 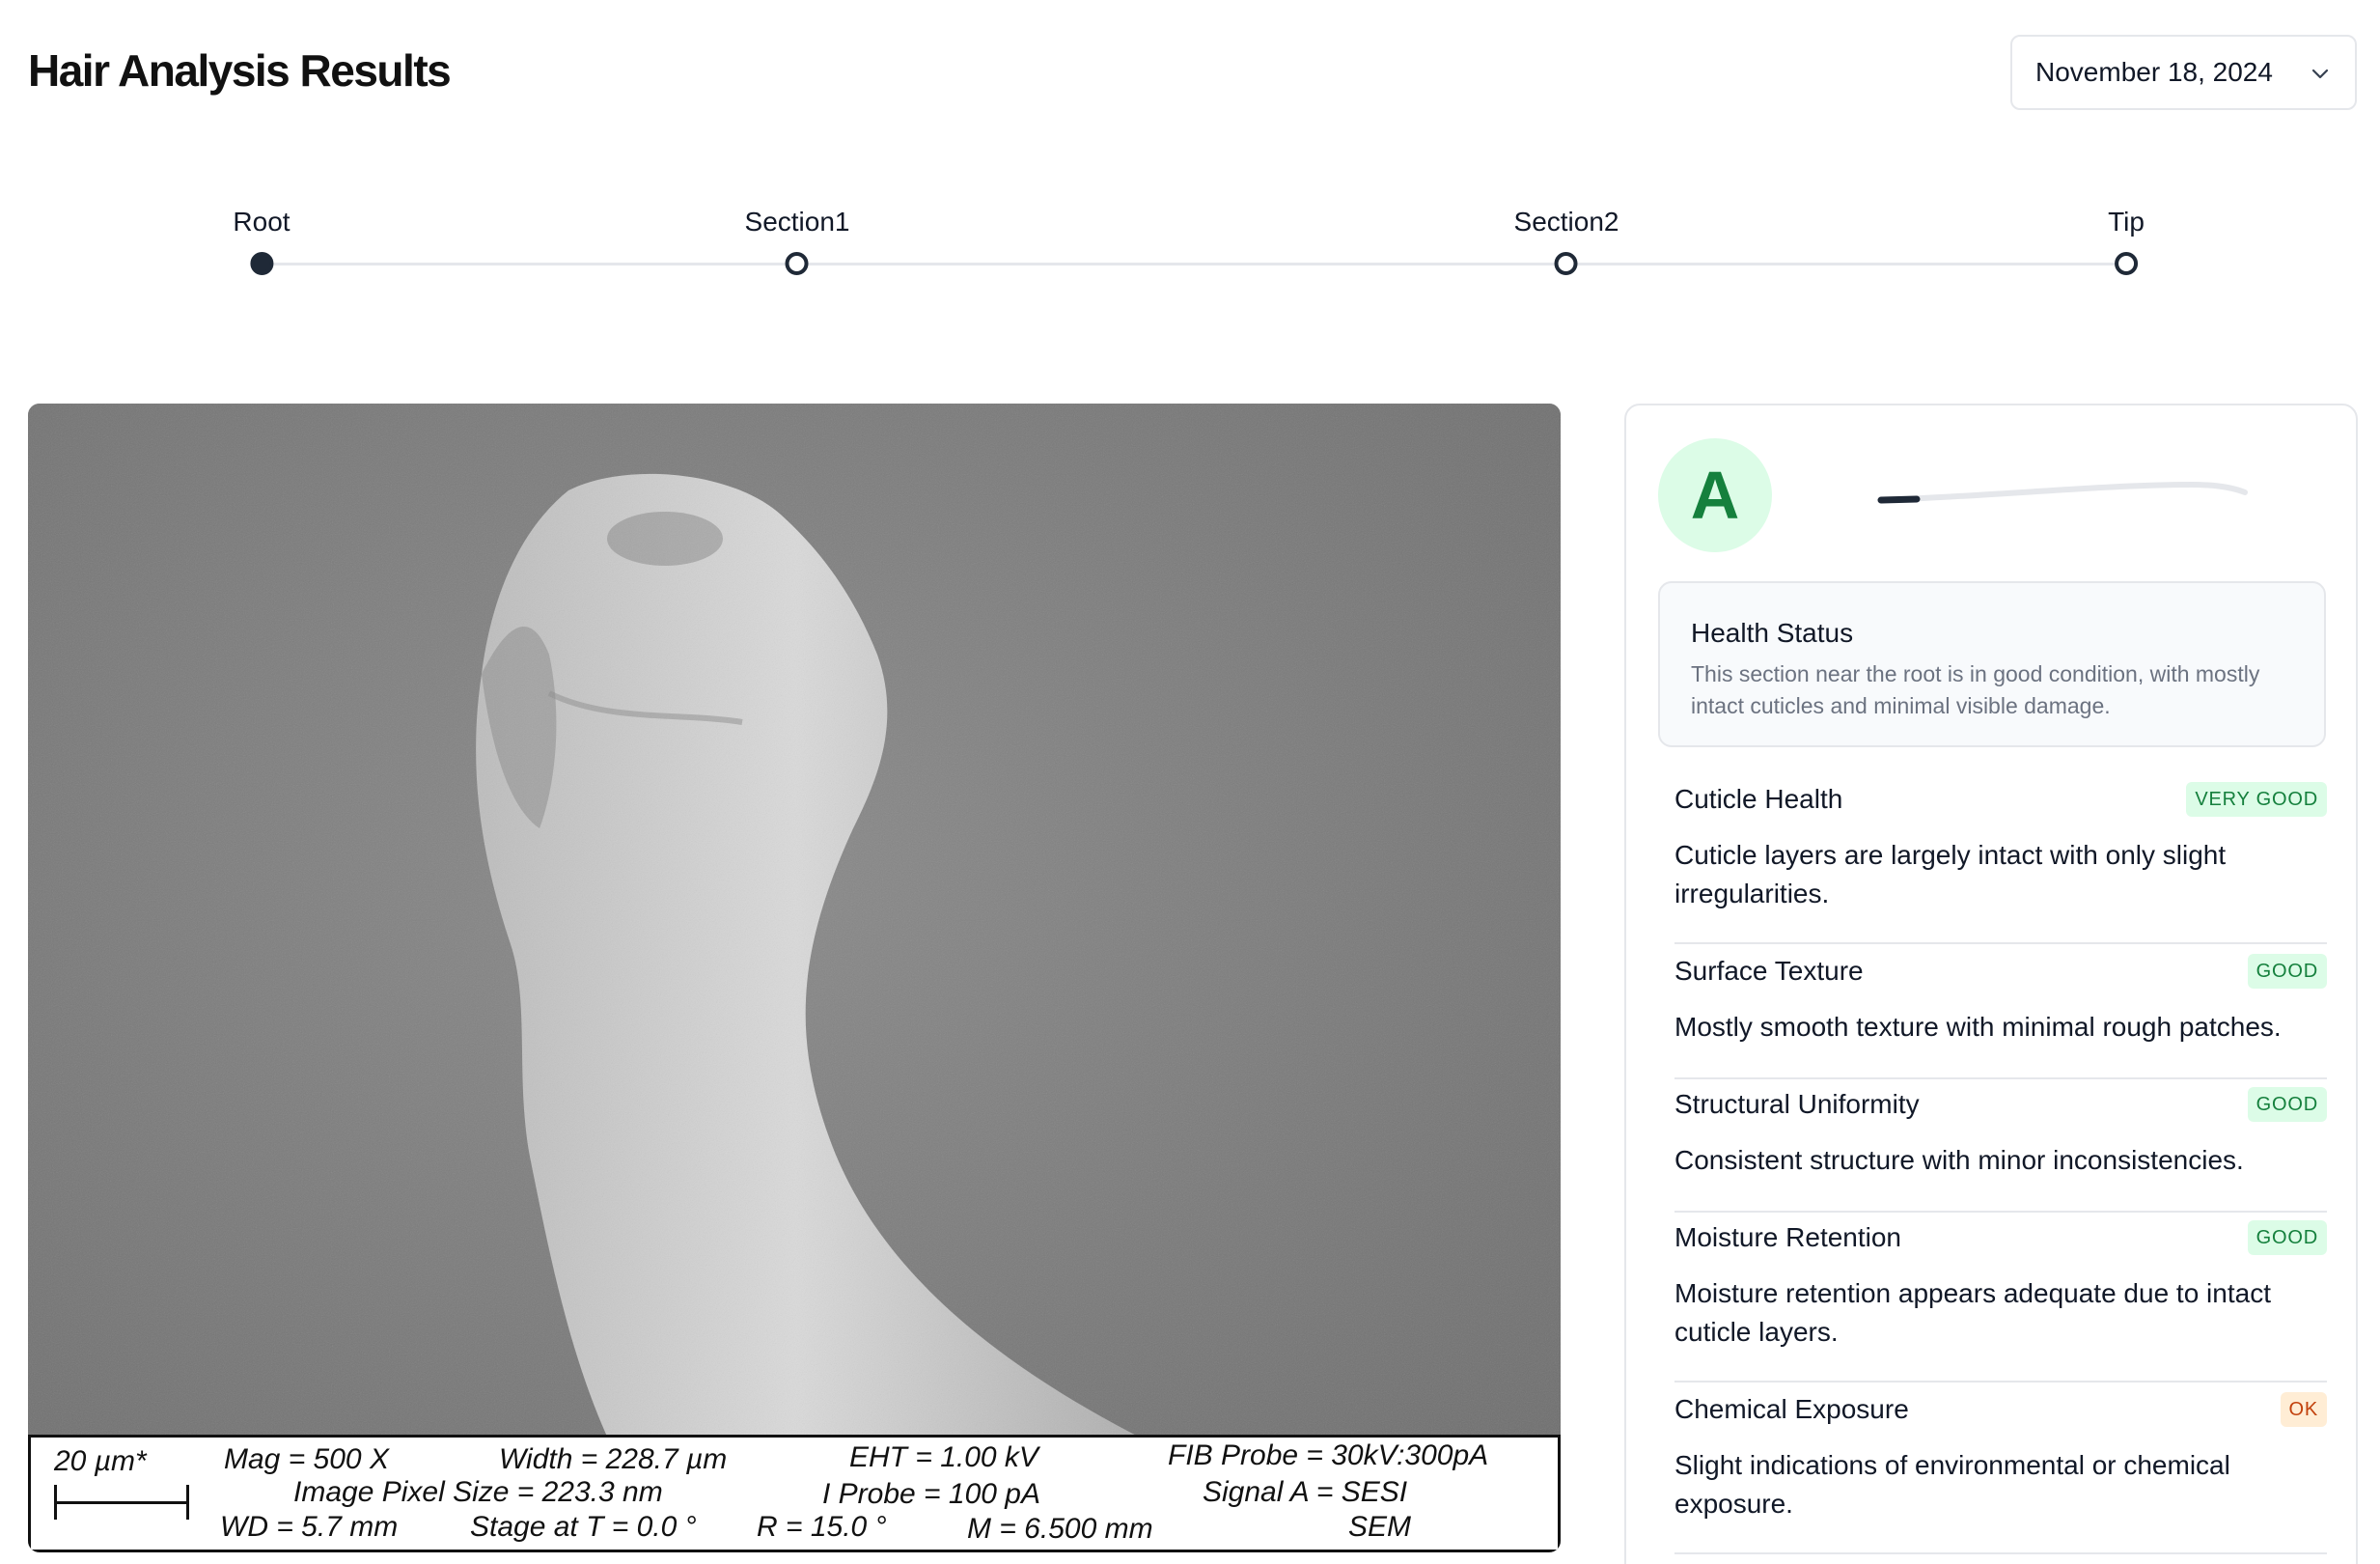 What do you see at coordinates (1792, 1409) in the screenshot?
I see `metric-name: Chemical Exposure` at bounding box center [1792, 1409].